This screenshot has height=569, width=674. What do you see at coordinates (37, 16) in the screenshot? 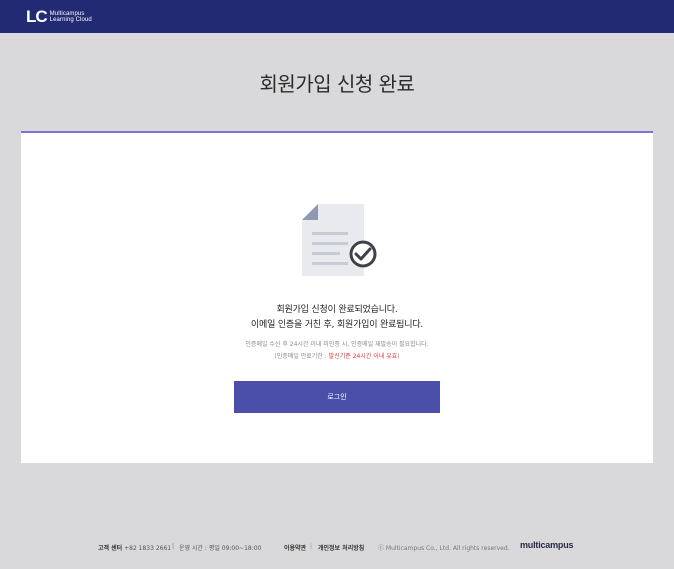
I see `logo-mark: LC` at bounding box center [37, 16].